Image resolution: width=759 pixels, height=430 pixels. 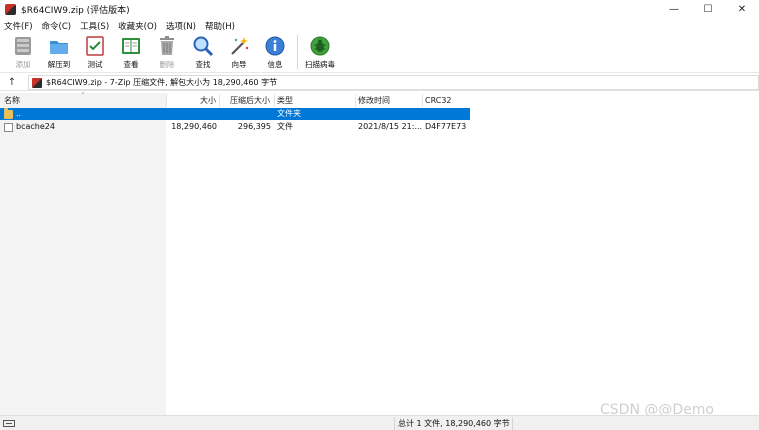 I want to click on table-row-parent: .. 文件夹, so click(x=235, y=114).